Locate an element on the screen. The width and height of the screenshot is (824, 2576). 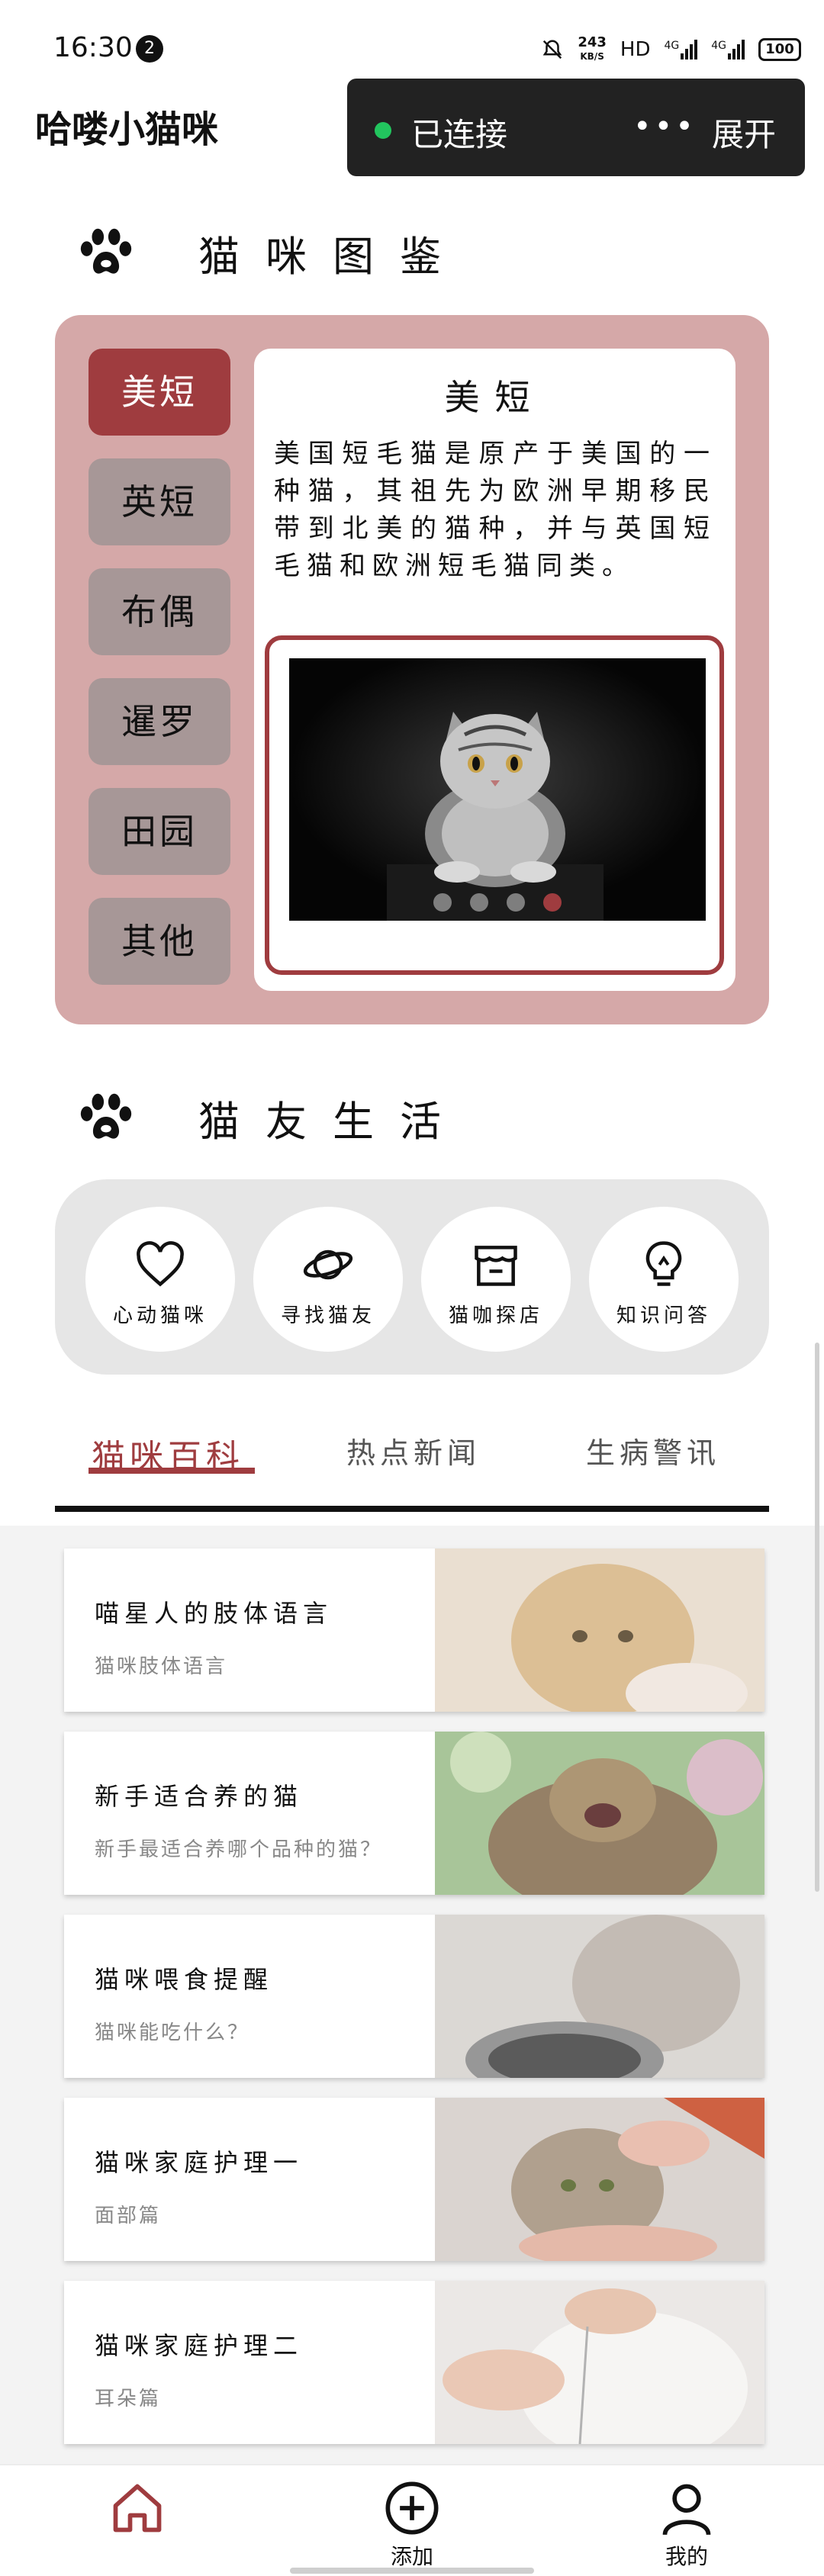
nav-home is located at coordinates (137, 2510).